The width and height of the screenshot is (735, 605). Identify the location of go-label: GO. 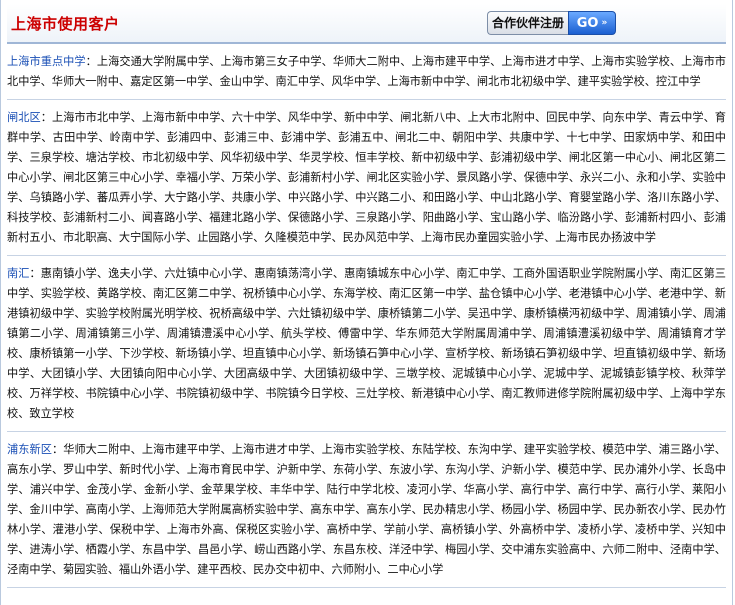
(587, 23).